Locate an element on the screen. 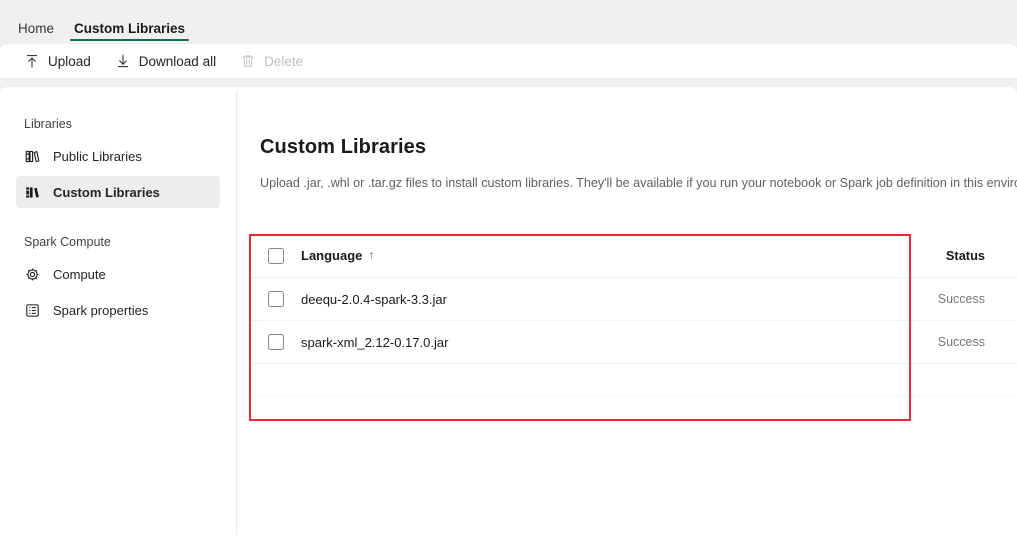 The height and width of the screenshot is (539, 1017). sidebar-item-label: Spark properties is located at coordinates (101, 310).